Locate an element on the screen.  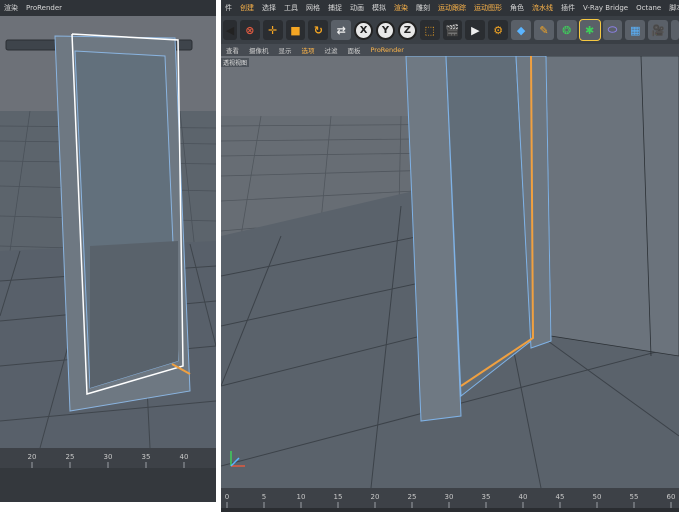
select-cursor-icon: ⊗ is located at coordinates (249, 30).